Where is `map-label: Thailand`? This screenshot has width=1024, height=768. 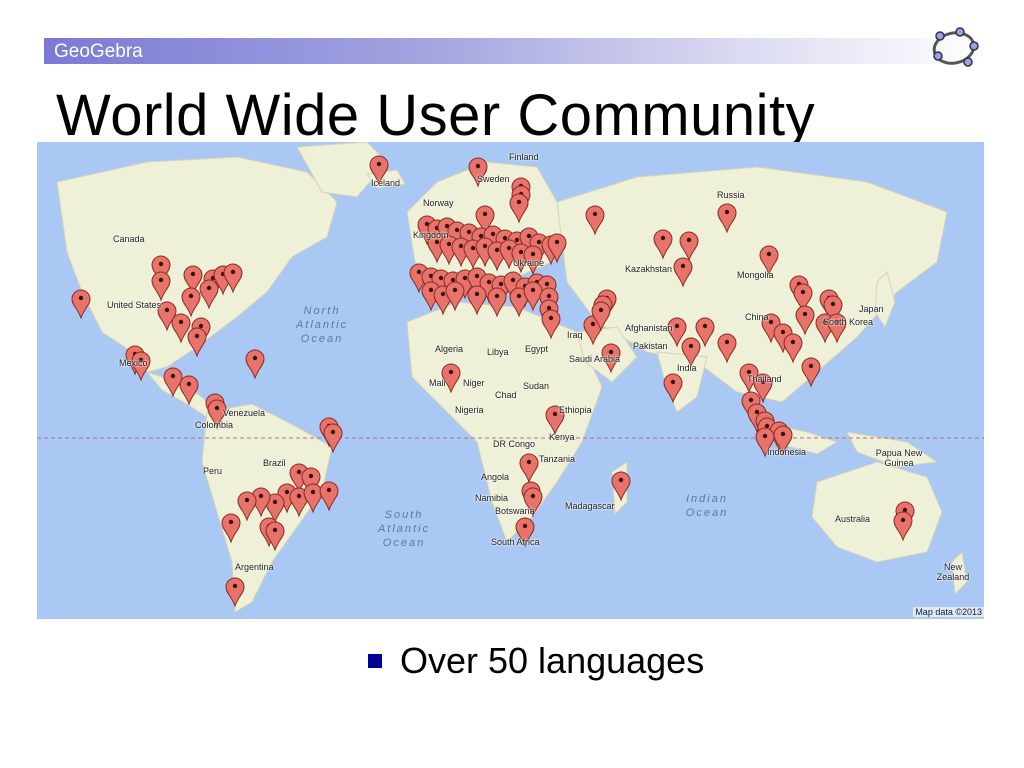 map-label: Thailand is located at coordinates (764, 379).